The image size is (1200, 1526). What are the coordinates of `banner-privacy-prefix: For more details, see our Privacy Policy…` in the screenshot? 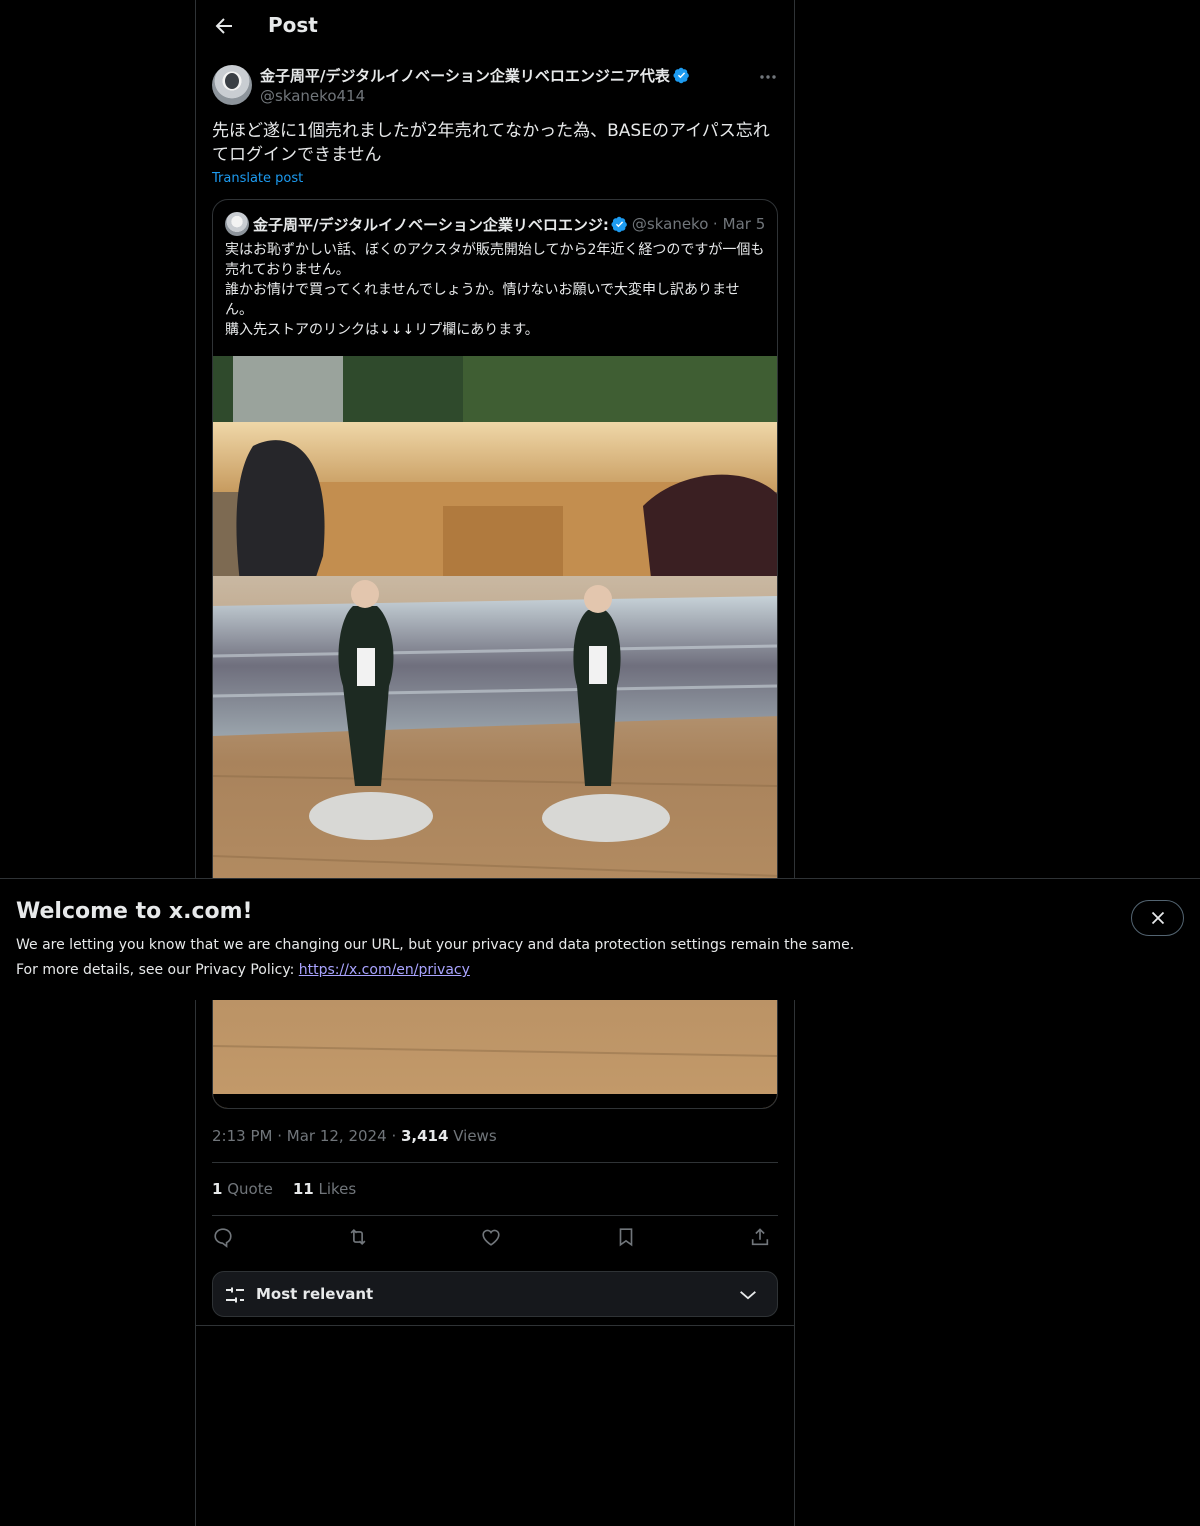 It's located at (157, 970).